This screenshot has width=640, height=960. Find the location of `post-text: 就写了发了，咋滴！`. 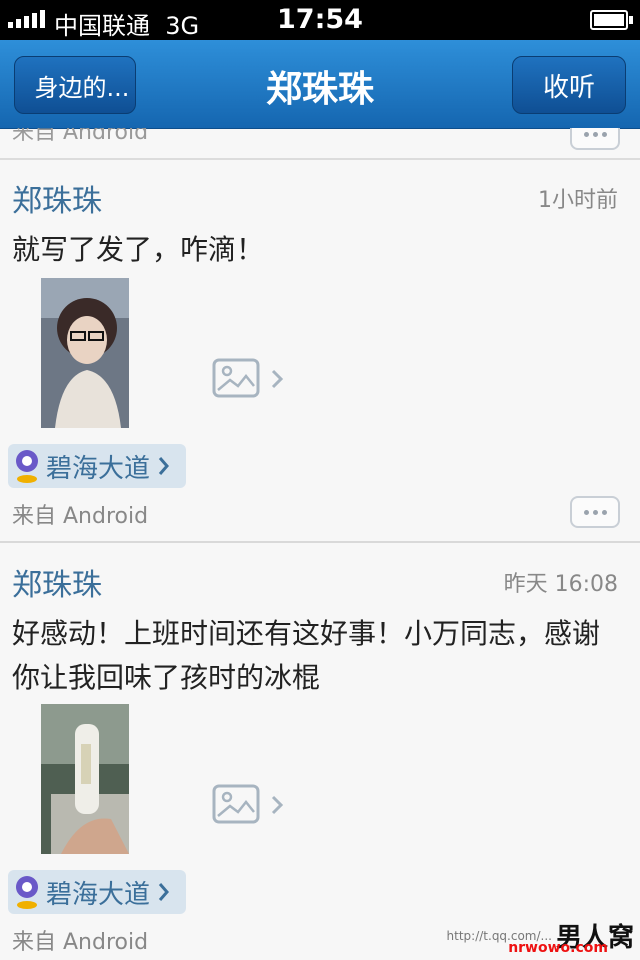

post-text: 就写了发了，咋滴！ is located at coordinates (138, 249).